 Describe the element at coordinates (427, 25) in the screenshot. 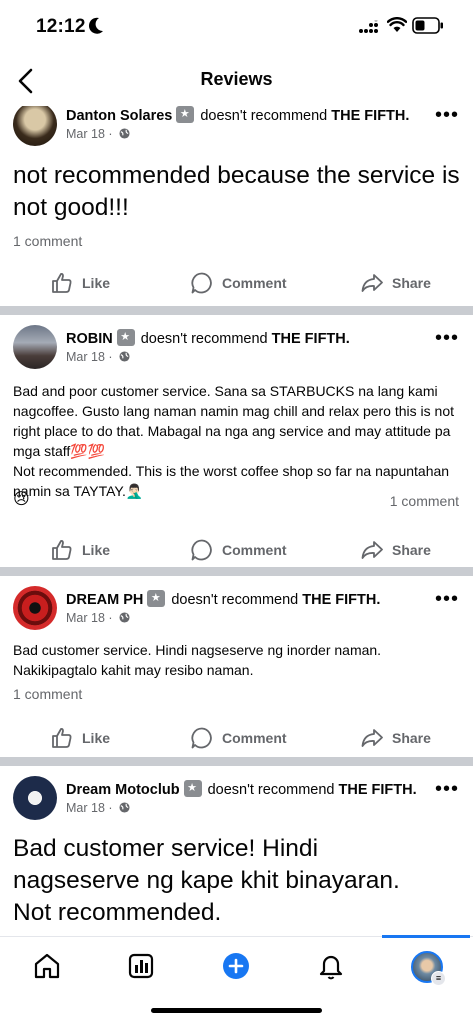

I see `battery-icon` at that location.